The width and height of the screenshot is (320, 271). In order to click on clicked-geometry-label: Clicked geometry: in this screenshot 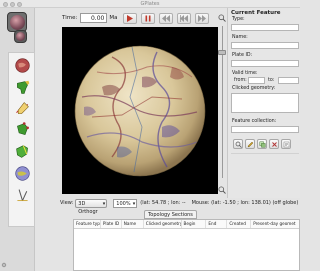, I will do `click(254, 88)`.